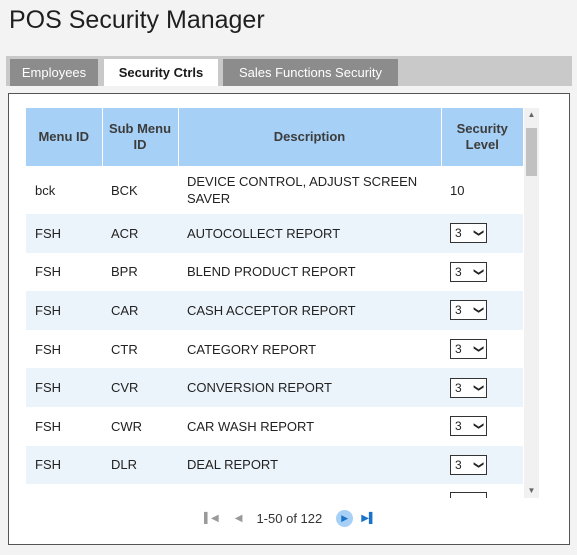 Image resolution: width=577 pixels, height=555 pixels. What do you see at coordinates (54, 72) in the screenshot?
I see `tab-employees: Employees` at bounding box center [54, 72].